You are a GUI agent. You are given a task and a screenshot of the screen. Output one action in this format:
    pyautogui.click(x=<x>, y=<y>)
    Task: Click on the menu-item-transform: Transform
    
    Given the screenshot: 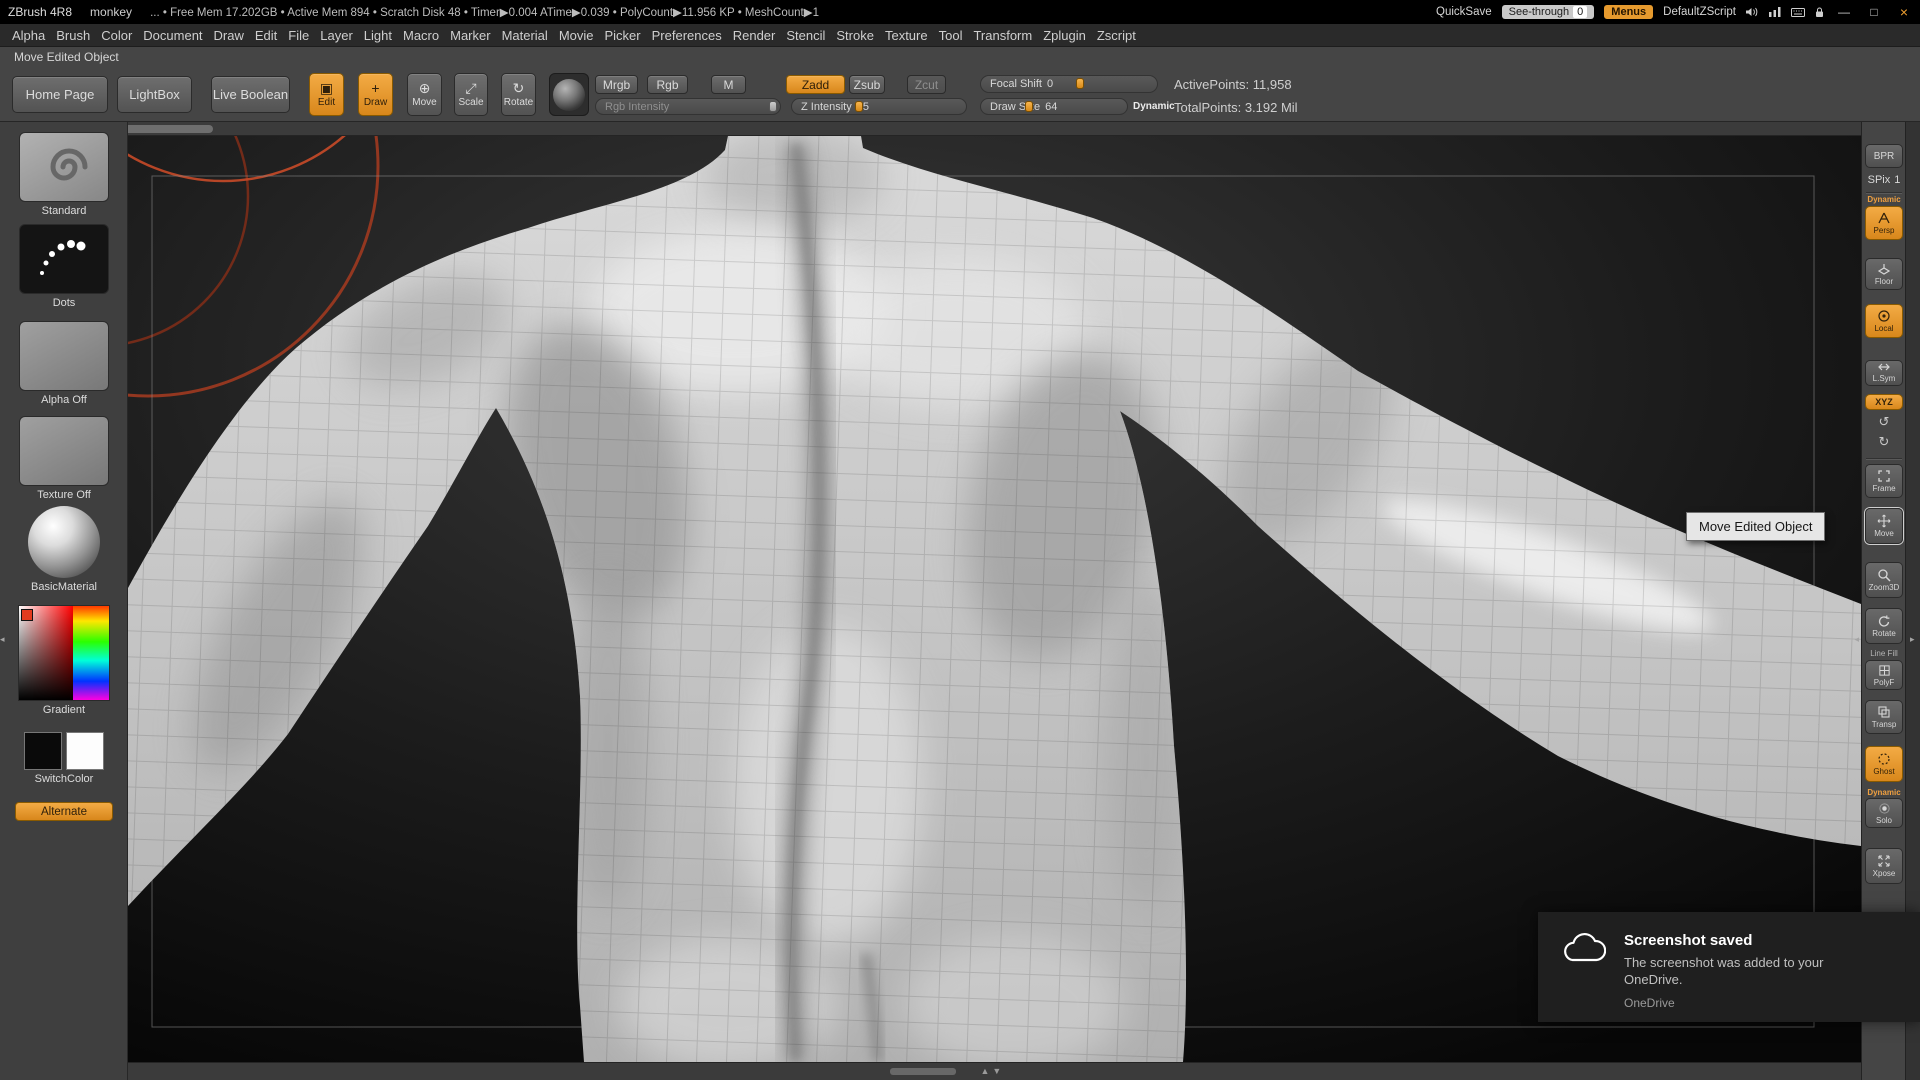 What is the action you would take?
    pyautogui.click(x=1002, y=35)
    